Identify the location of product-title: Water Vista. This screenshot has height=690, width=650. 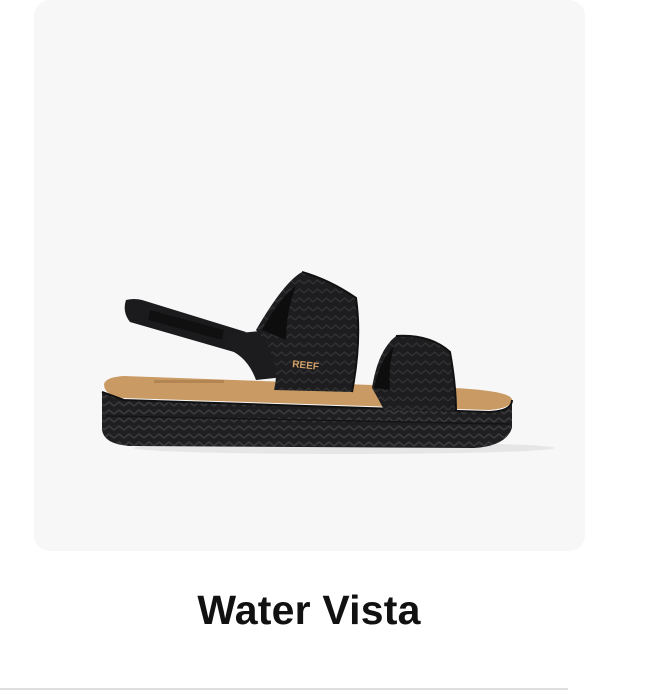
(309, 610).